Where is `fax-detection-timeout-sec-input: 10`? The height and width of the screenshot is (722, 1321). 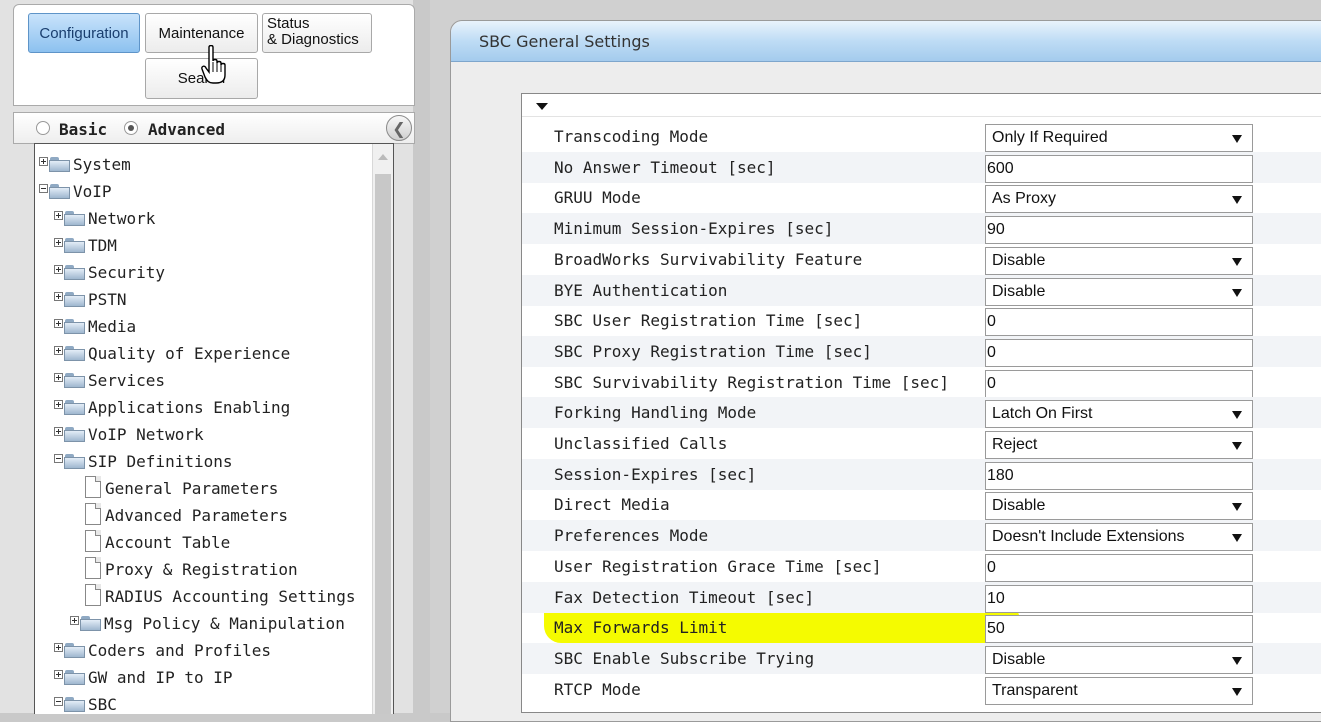
fax-detection-timeout-sec-input: 10 is located at coordinates (1119, 598).